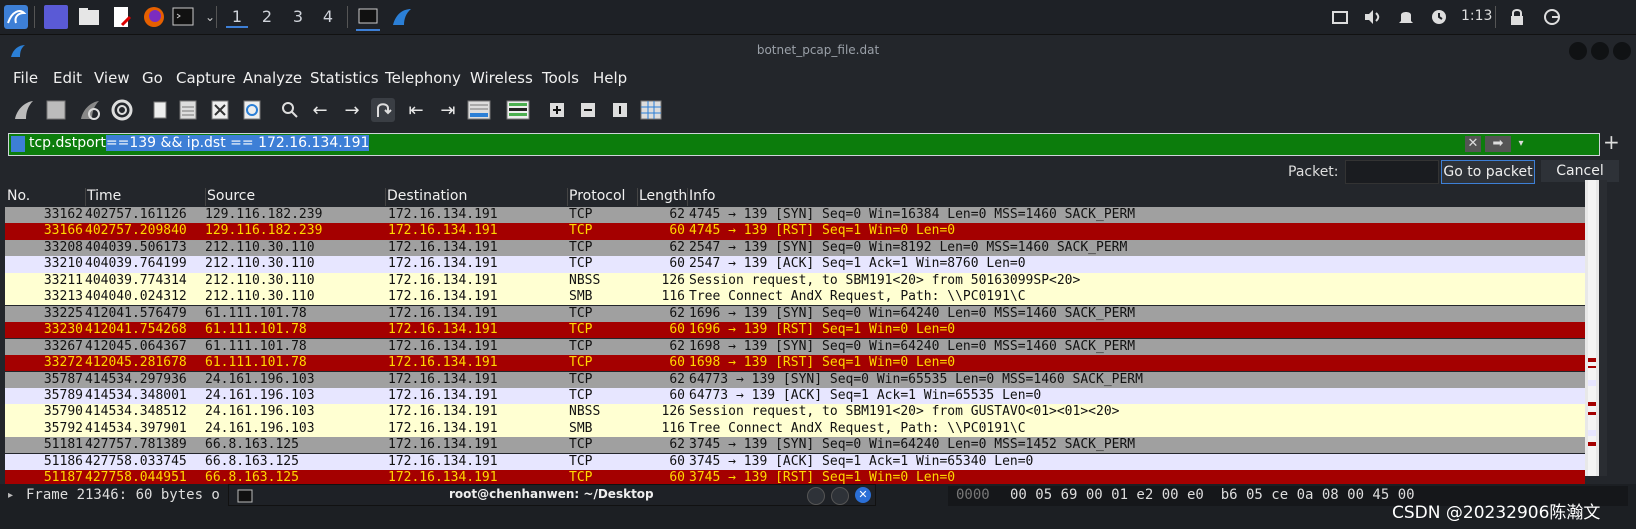 This screenshot has height=529, width=1636. Describe the element at coordinates (10, 495) in the screenshot. I see `expand-arrow-icon: ▸` at that location.